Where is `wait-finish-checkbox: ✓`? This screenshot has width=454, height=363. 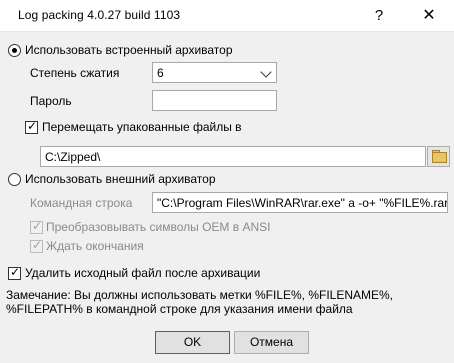
wait-finish-checkbox: ✓ is located at coordinates (36, 245).